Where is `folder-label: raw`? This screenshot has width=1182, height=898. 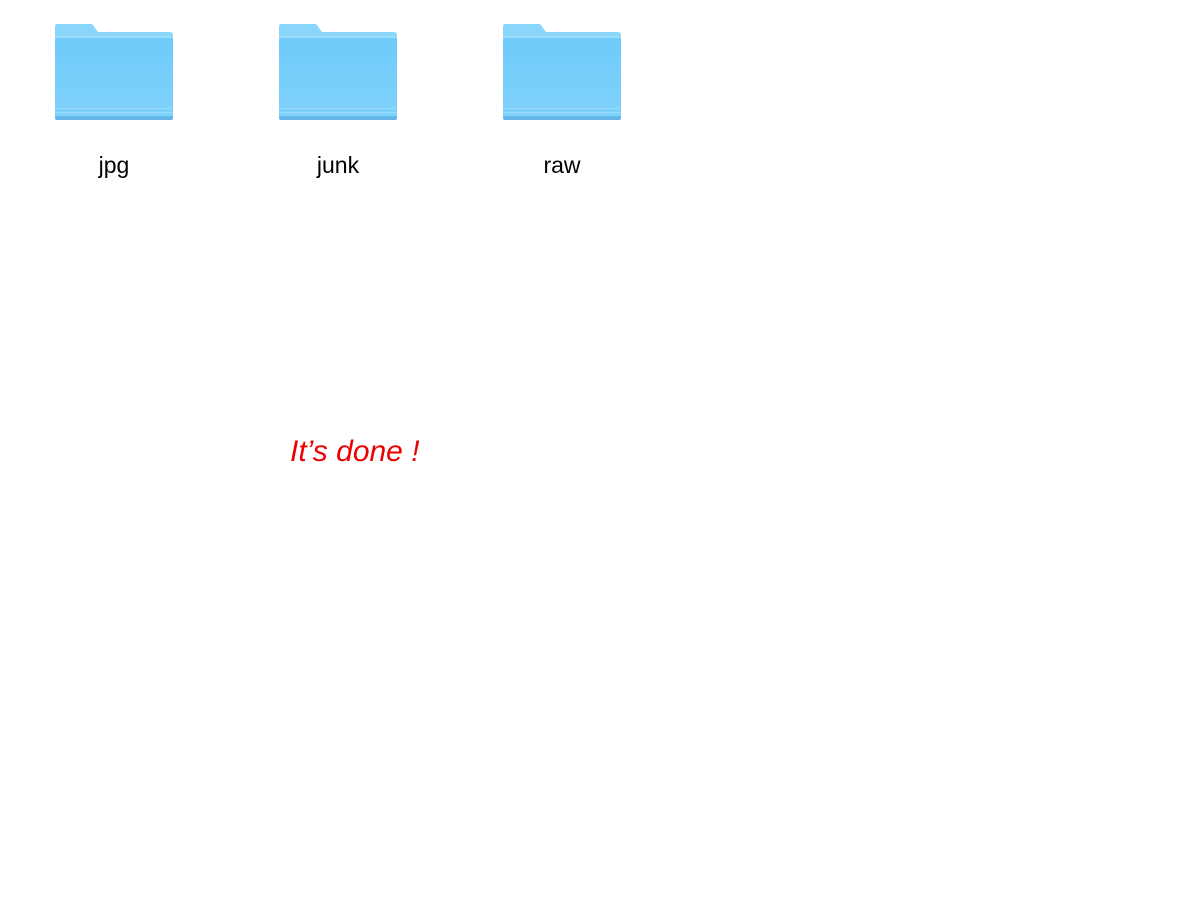
folder-label: raw is located at coordinates (562, 165).